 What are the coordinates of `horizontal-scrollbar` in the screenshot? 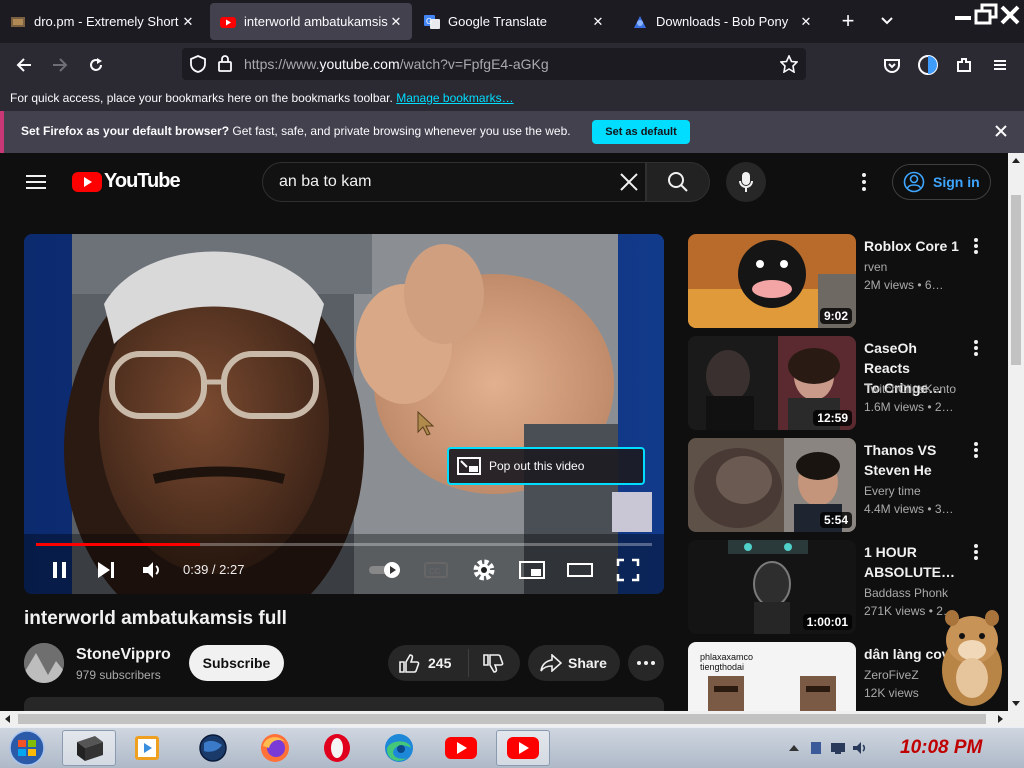 It's located at (504, 719).